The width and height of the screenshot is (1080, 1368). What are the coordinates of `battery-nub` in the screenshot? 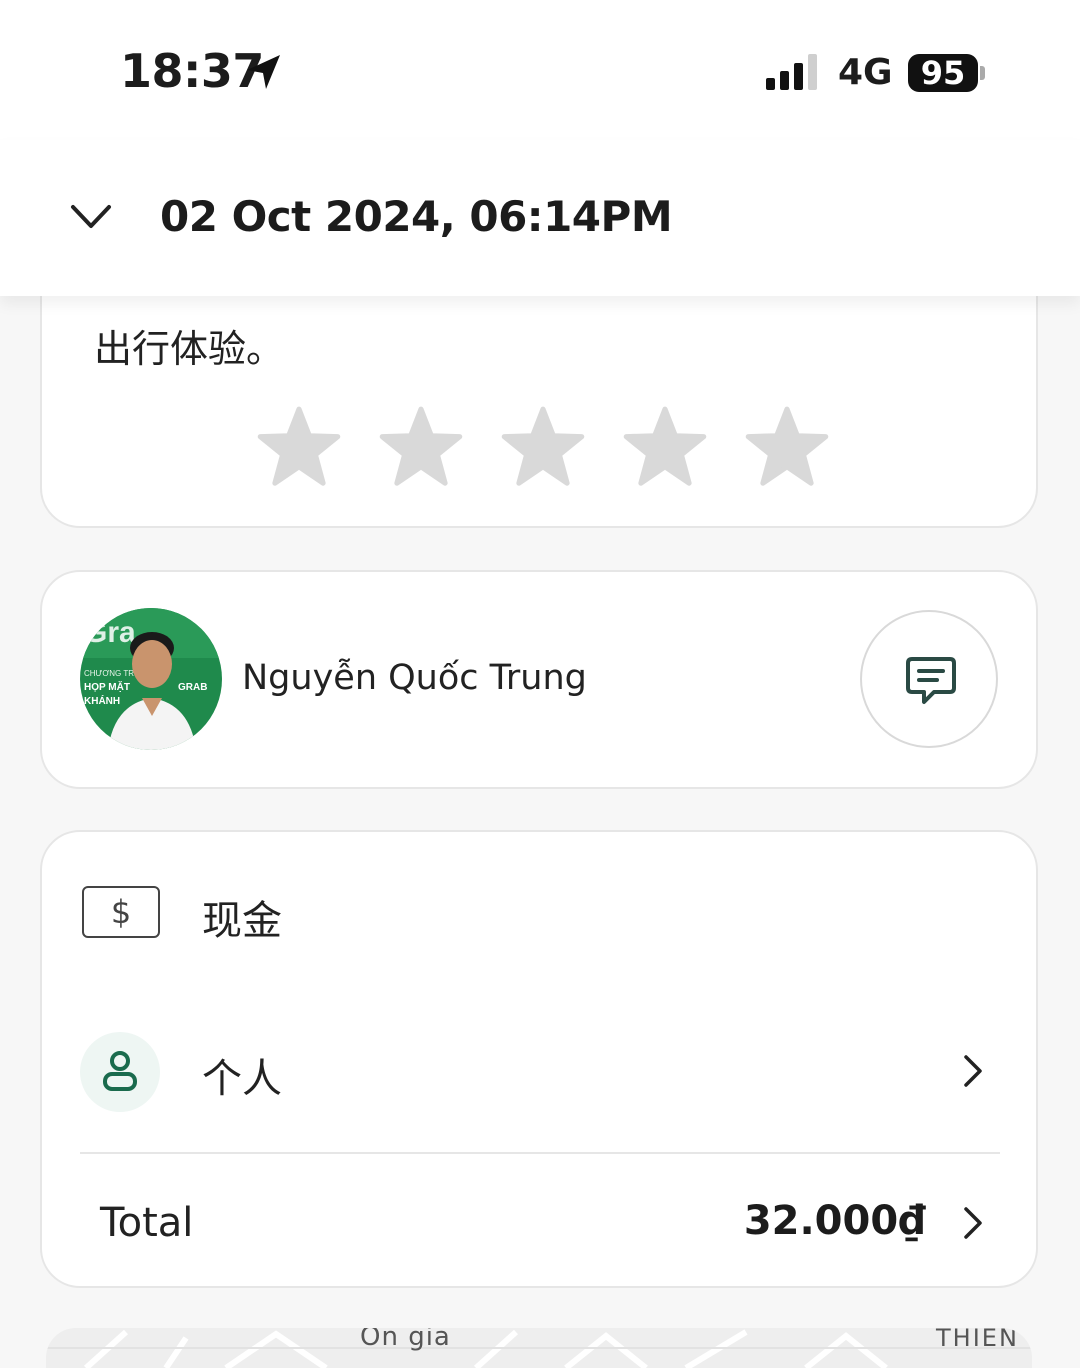 It's located at (982, 73).